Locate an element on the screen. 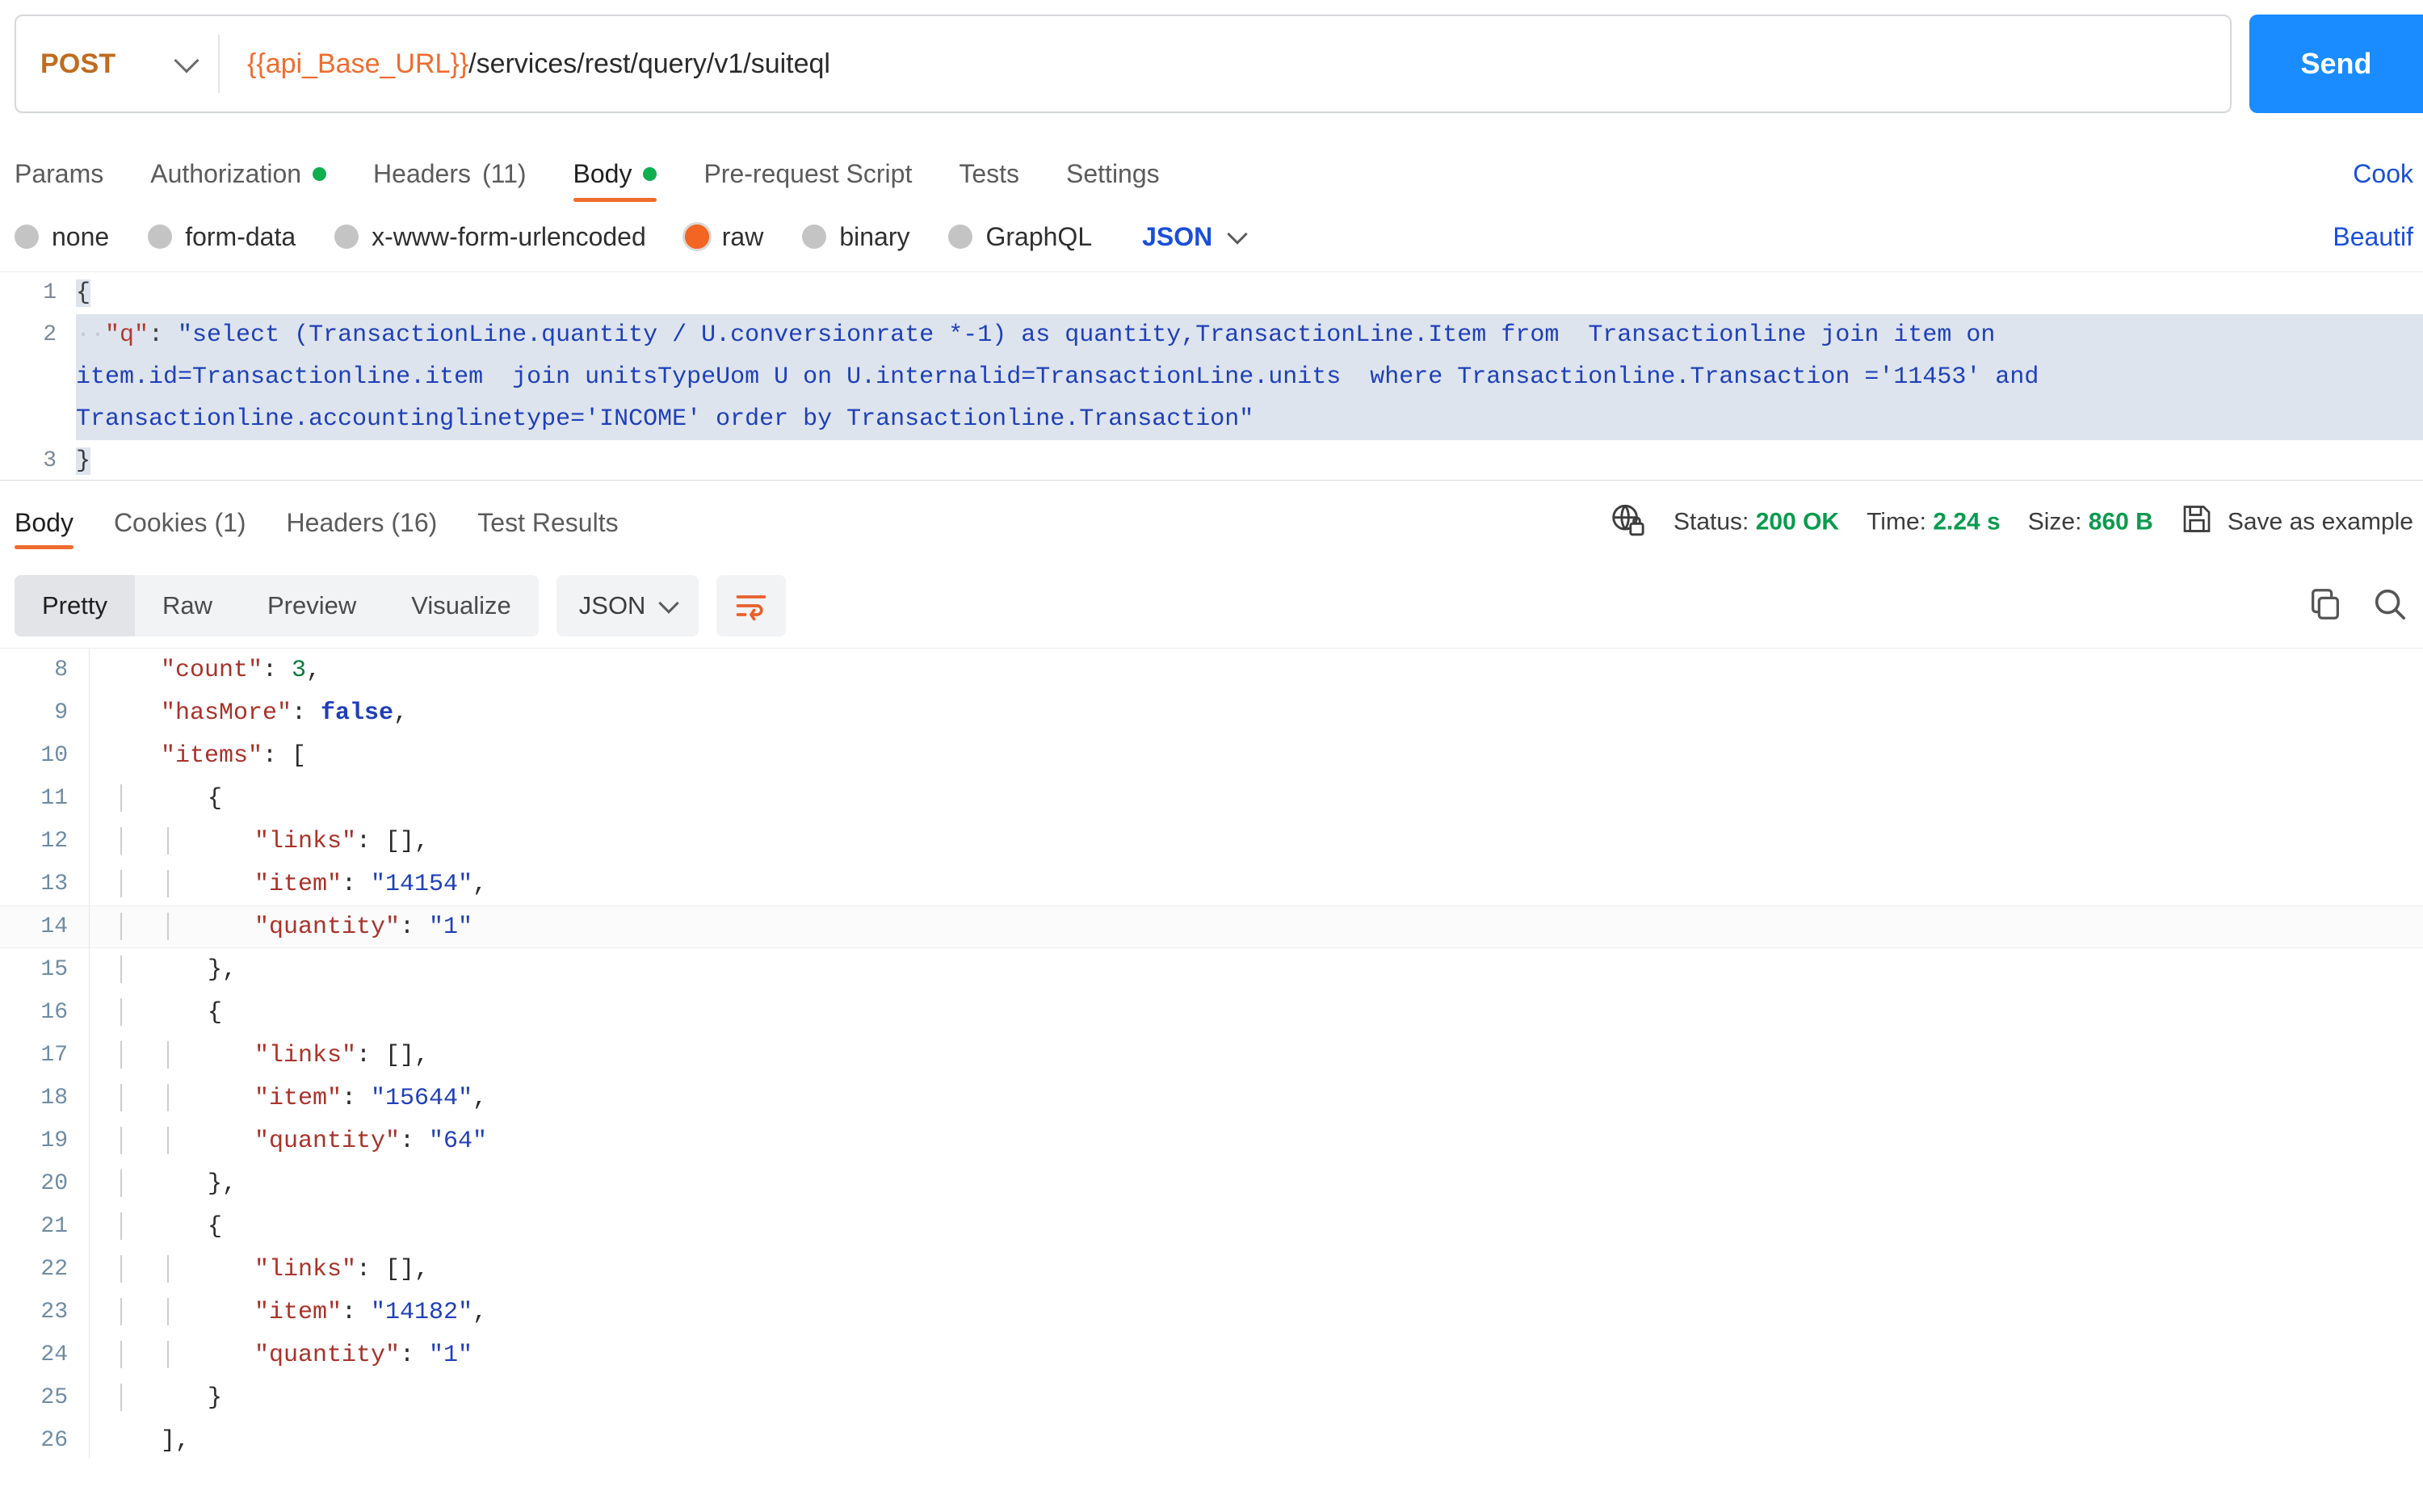  line-number: 21 is located at coordinates (54, 1226).